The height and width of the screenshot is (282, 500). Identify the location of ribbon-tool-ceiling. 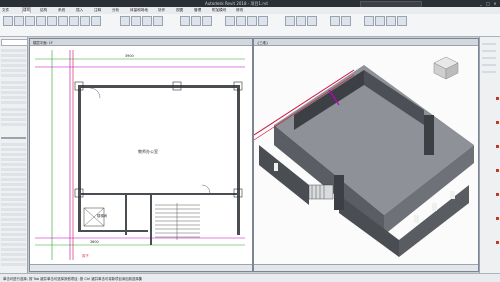
(85, 21).